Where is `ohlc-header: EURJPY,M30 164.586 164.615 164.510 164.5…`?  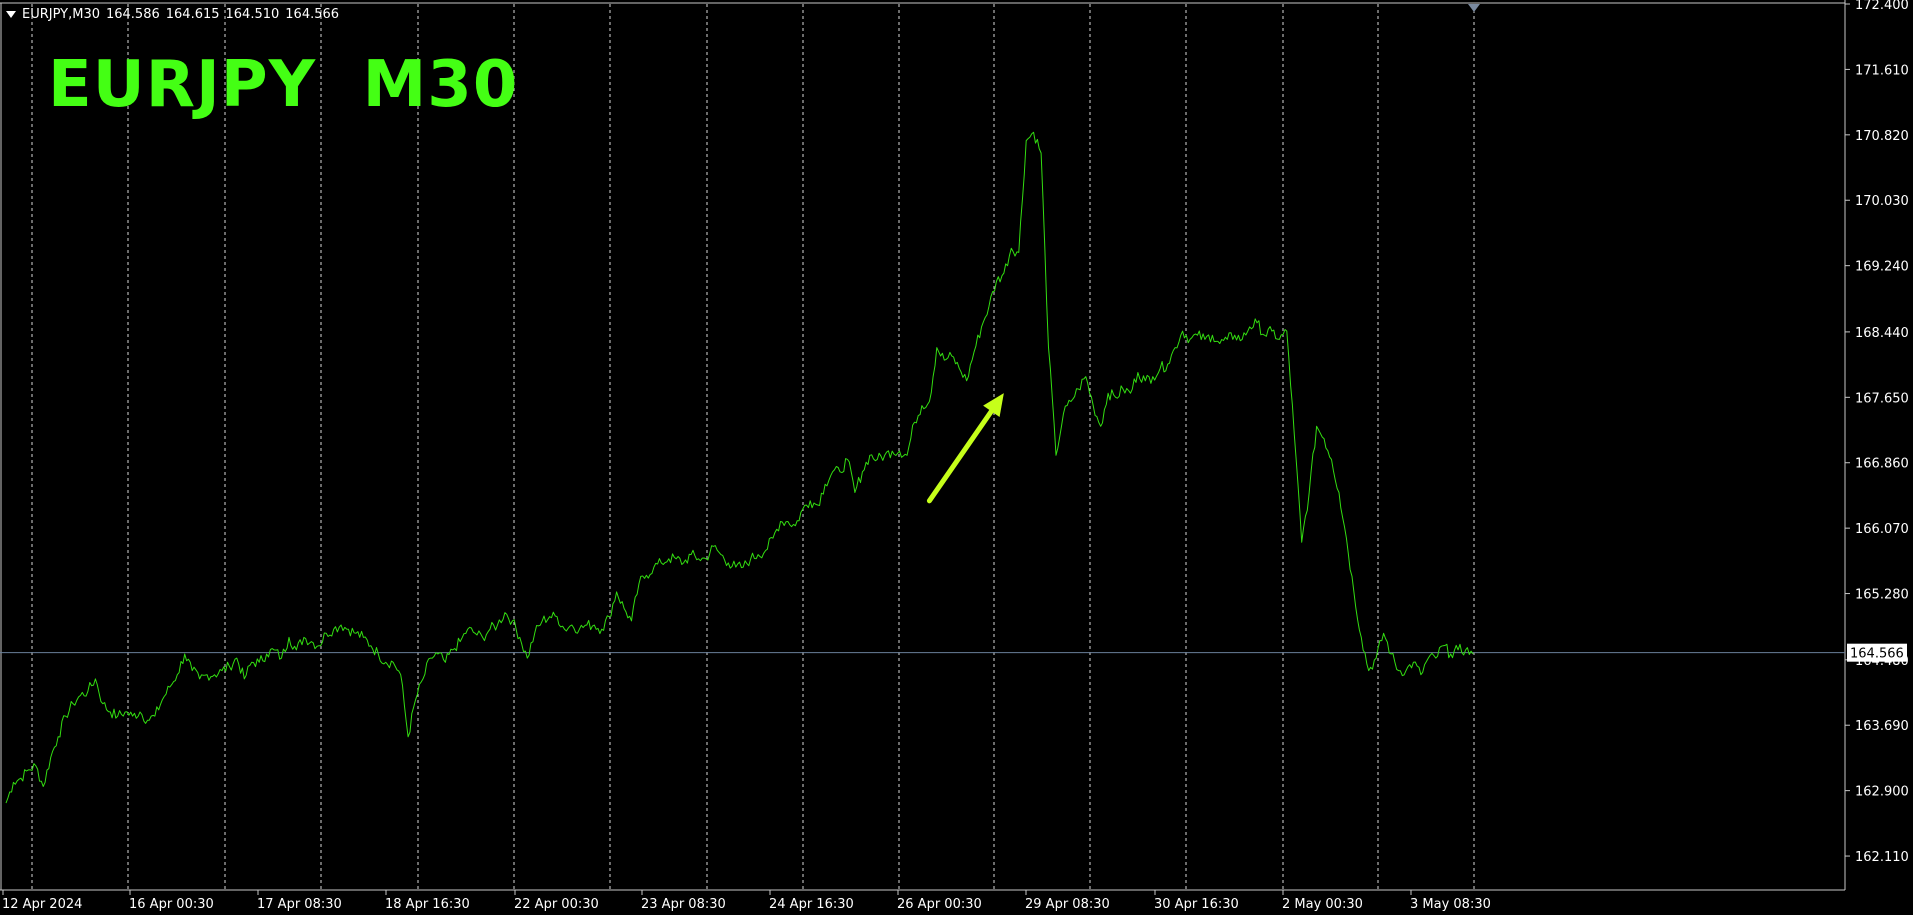
ohlc-header: EURJPY,M30 164.586 164.615 164.510 164.5… is located at coordinates (172, 14).